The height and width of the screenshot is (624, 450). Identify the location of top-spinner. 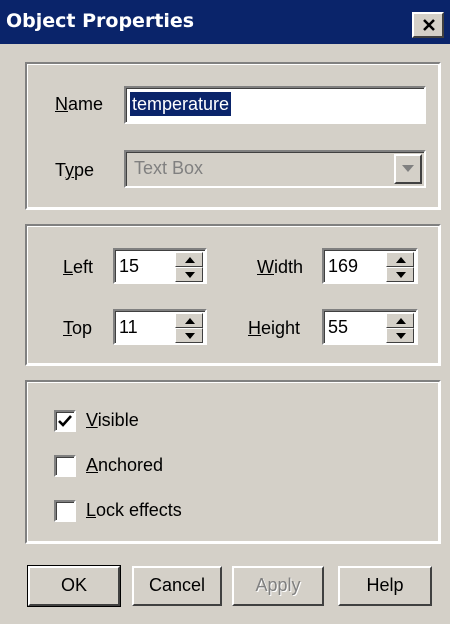
(189, 328).